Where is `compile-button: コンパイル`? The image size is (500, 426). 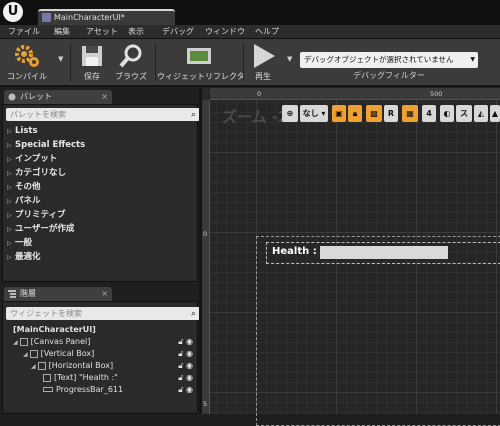
compile-button: コンパイル is located at coordinates (27, 62).